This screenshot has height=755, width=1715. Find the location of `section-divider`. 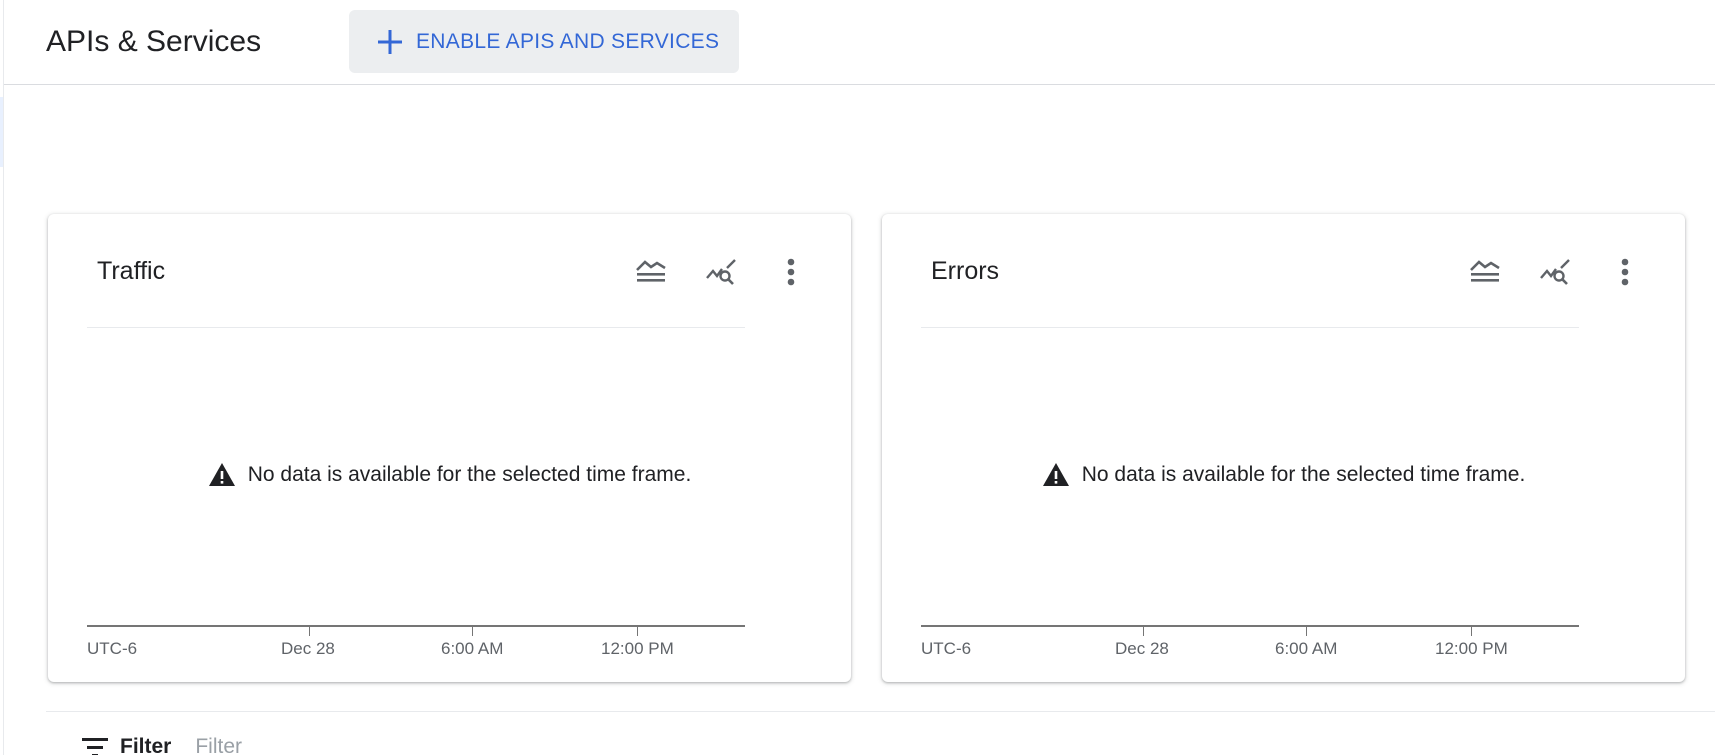

section-divider is located at coordinates (880, 711).